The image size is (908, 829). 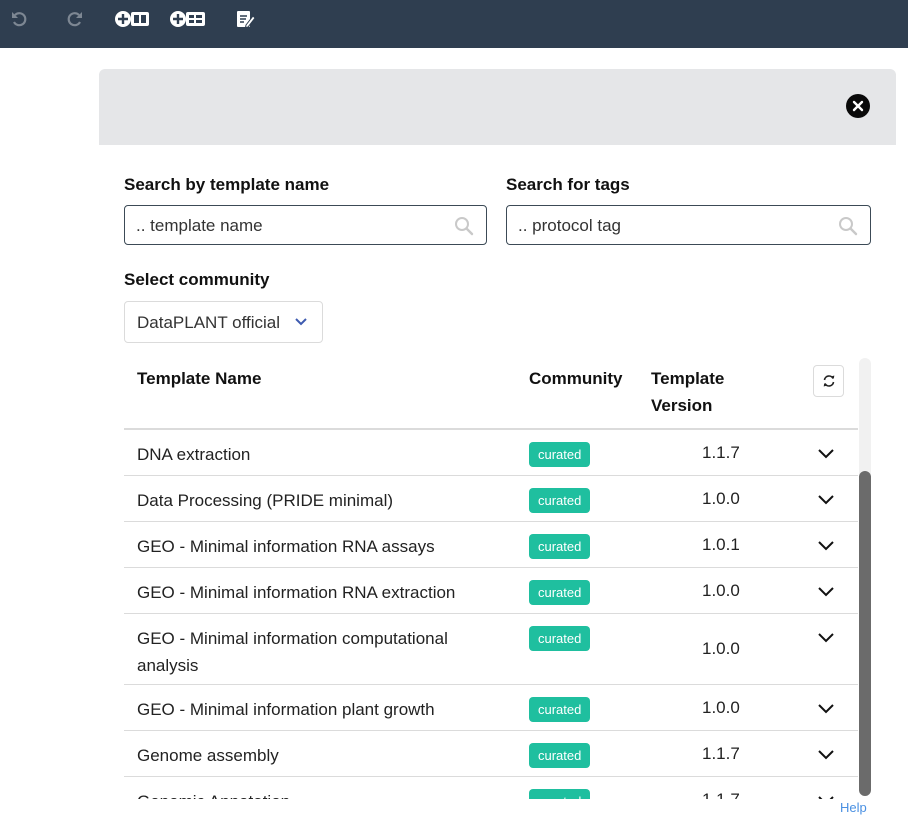 What do you see at coordinates (454, 24) in the screenshot?
I see `top-toolbar` at bounding box center [454, 24].